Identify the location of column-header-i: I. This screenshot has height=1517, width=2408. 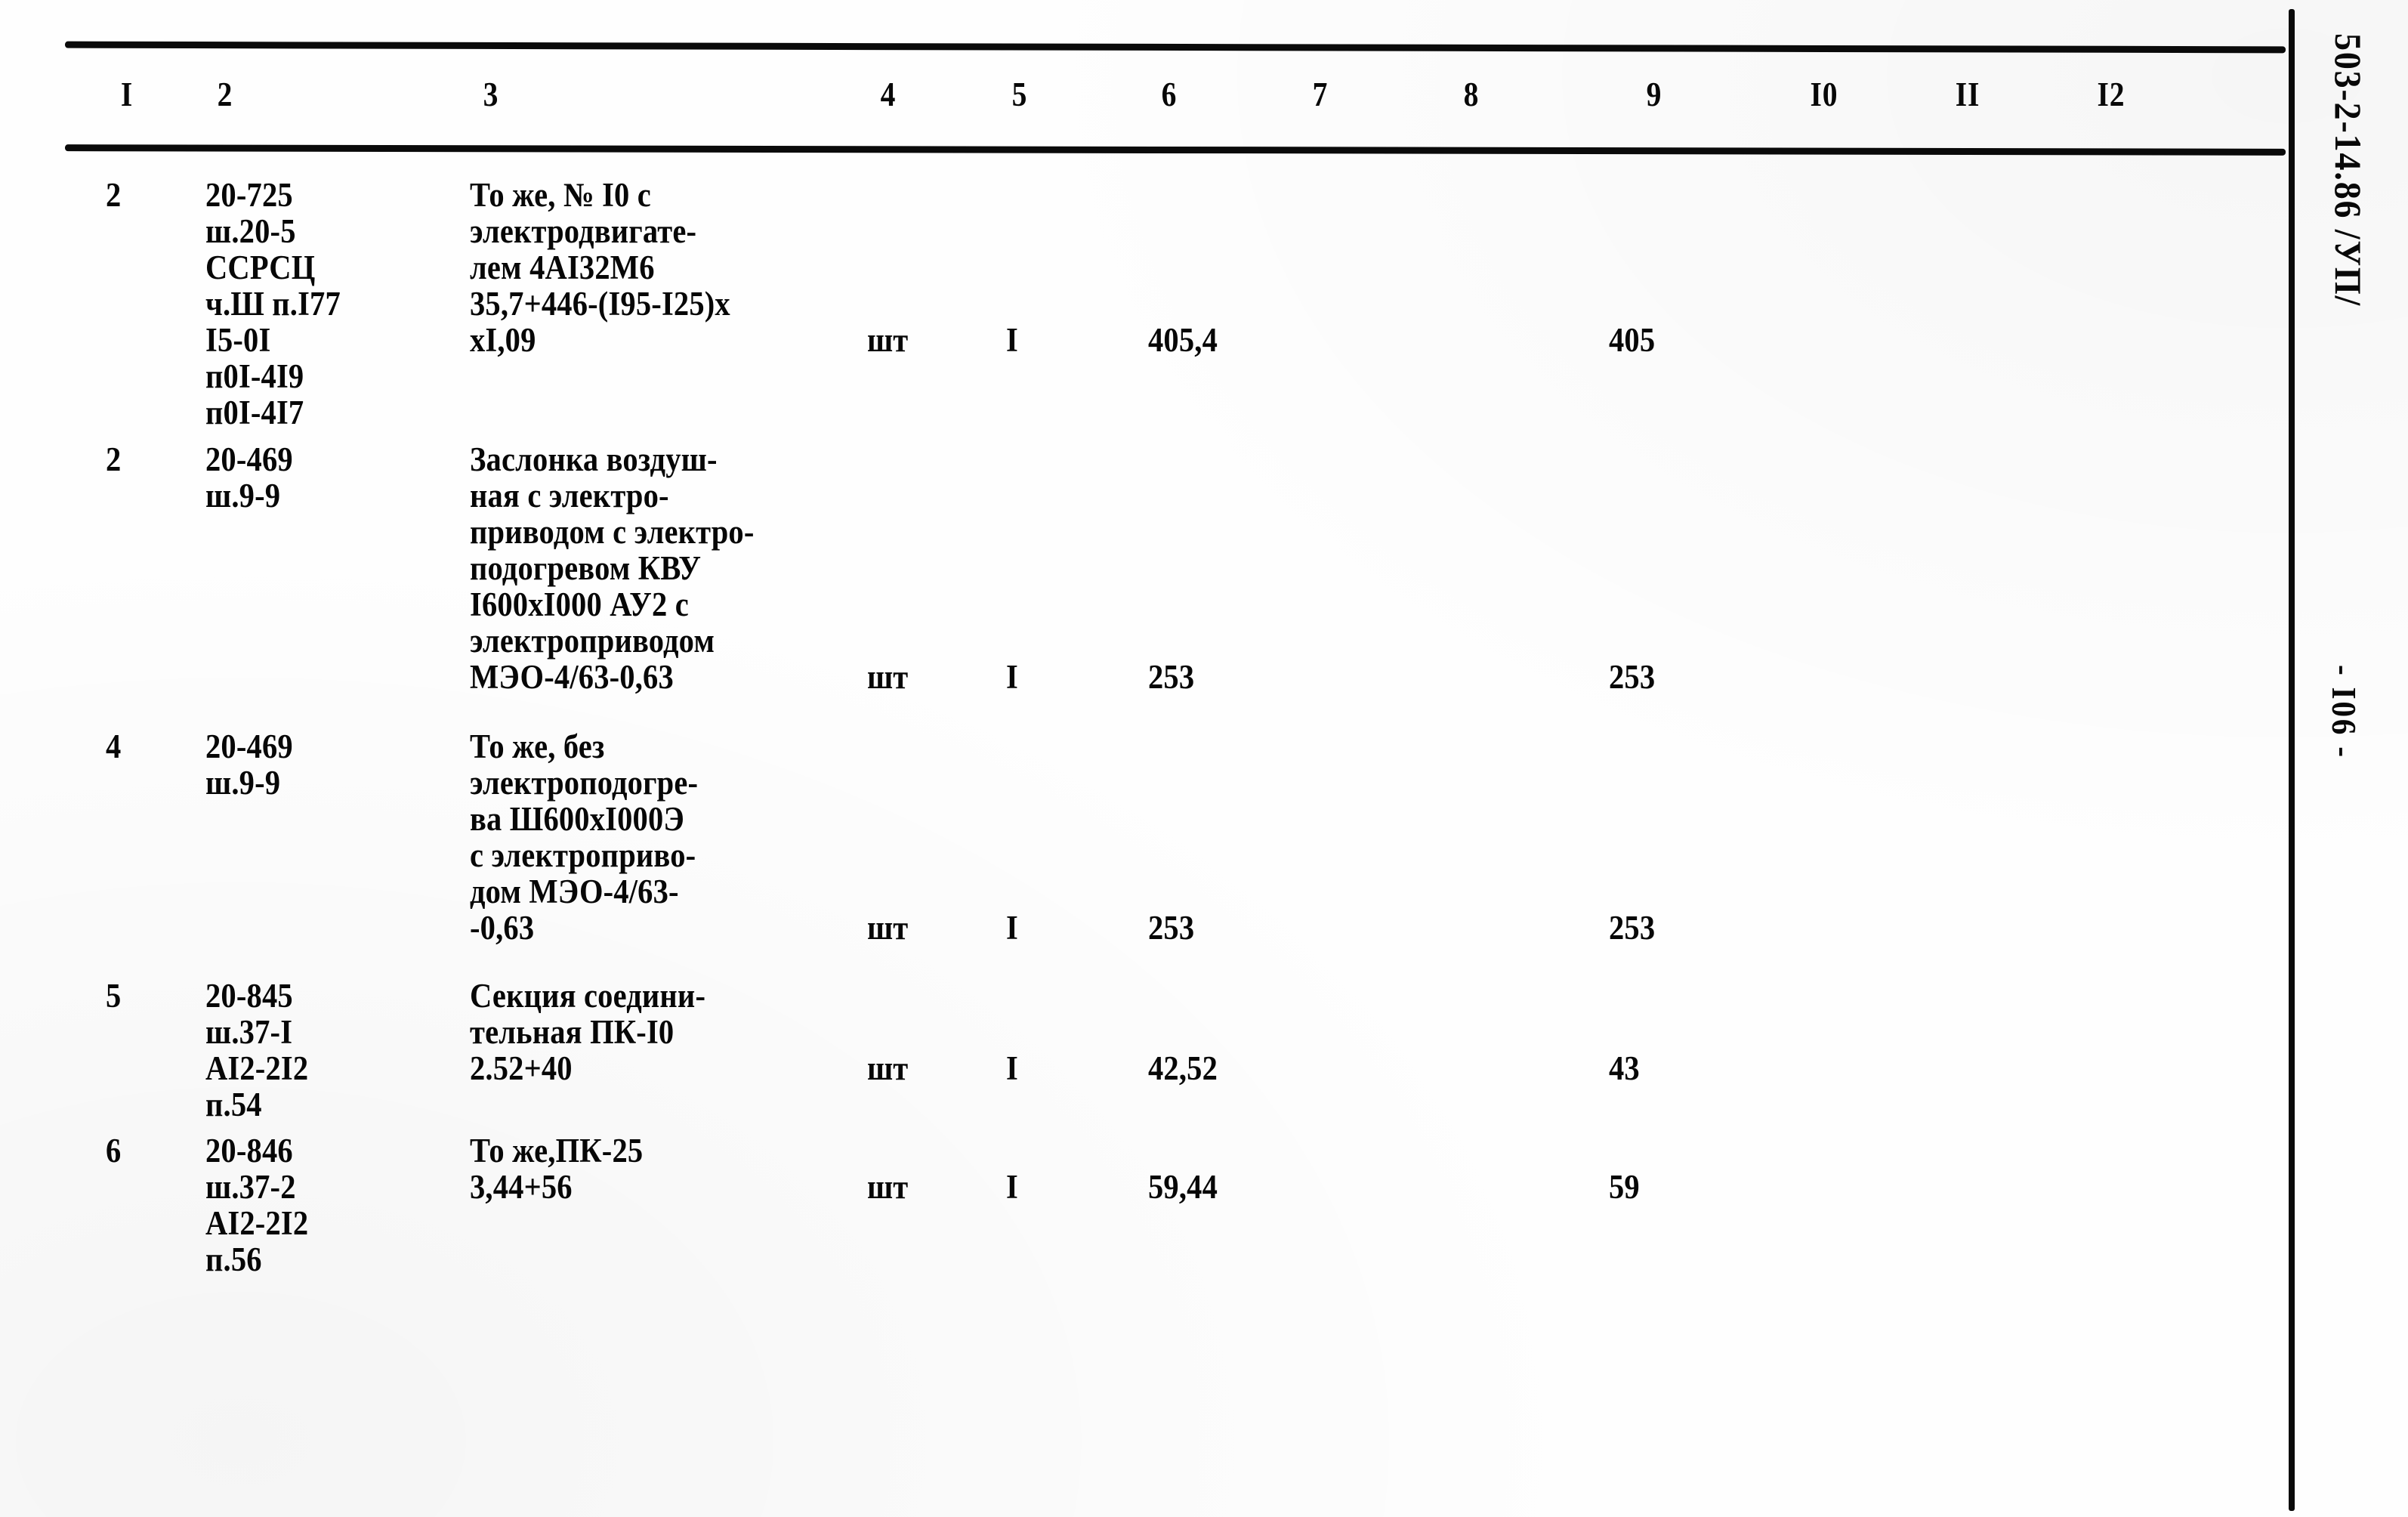
(127, 94).